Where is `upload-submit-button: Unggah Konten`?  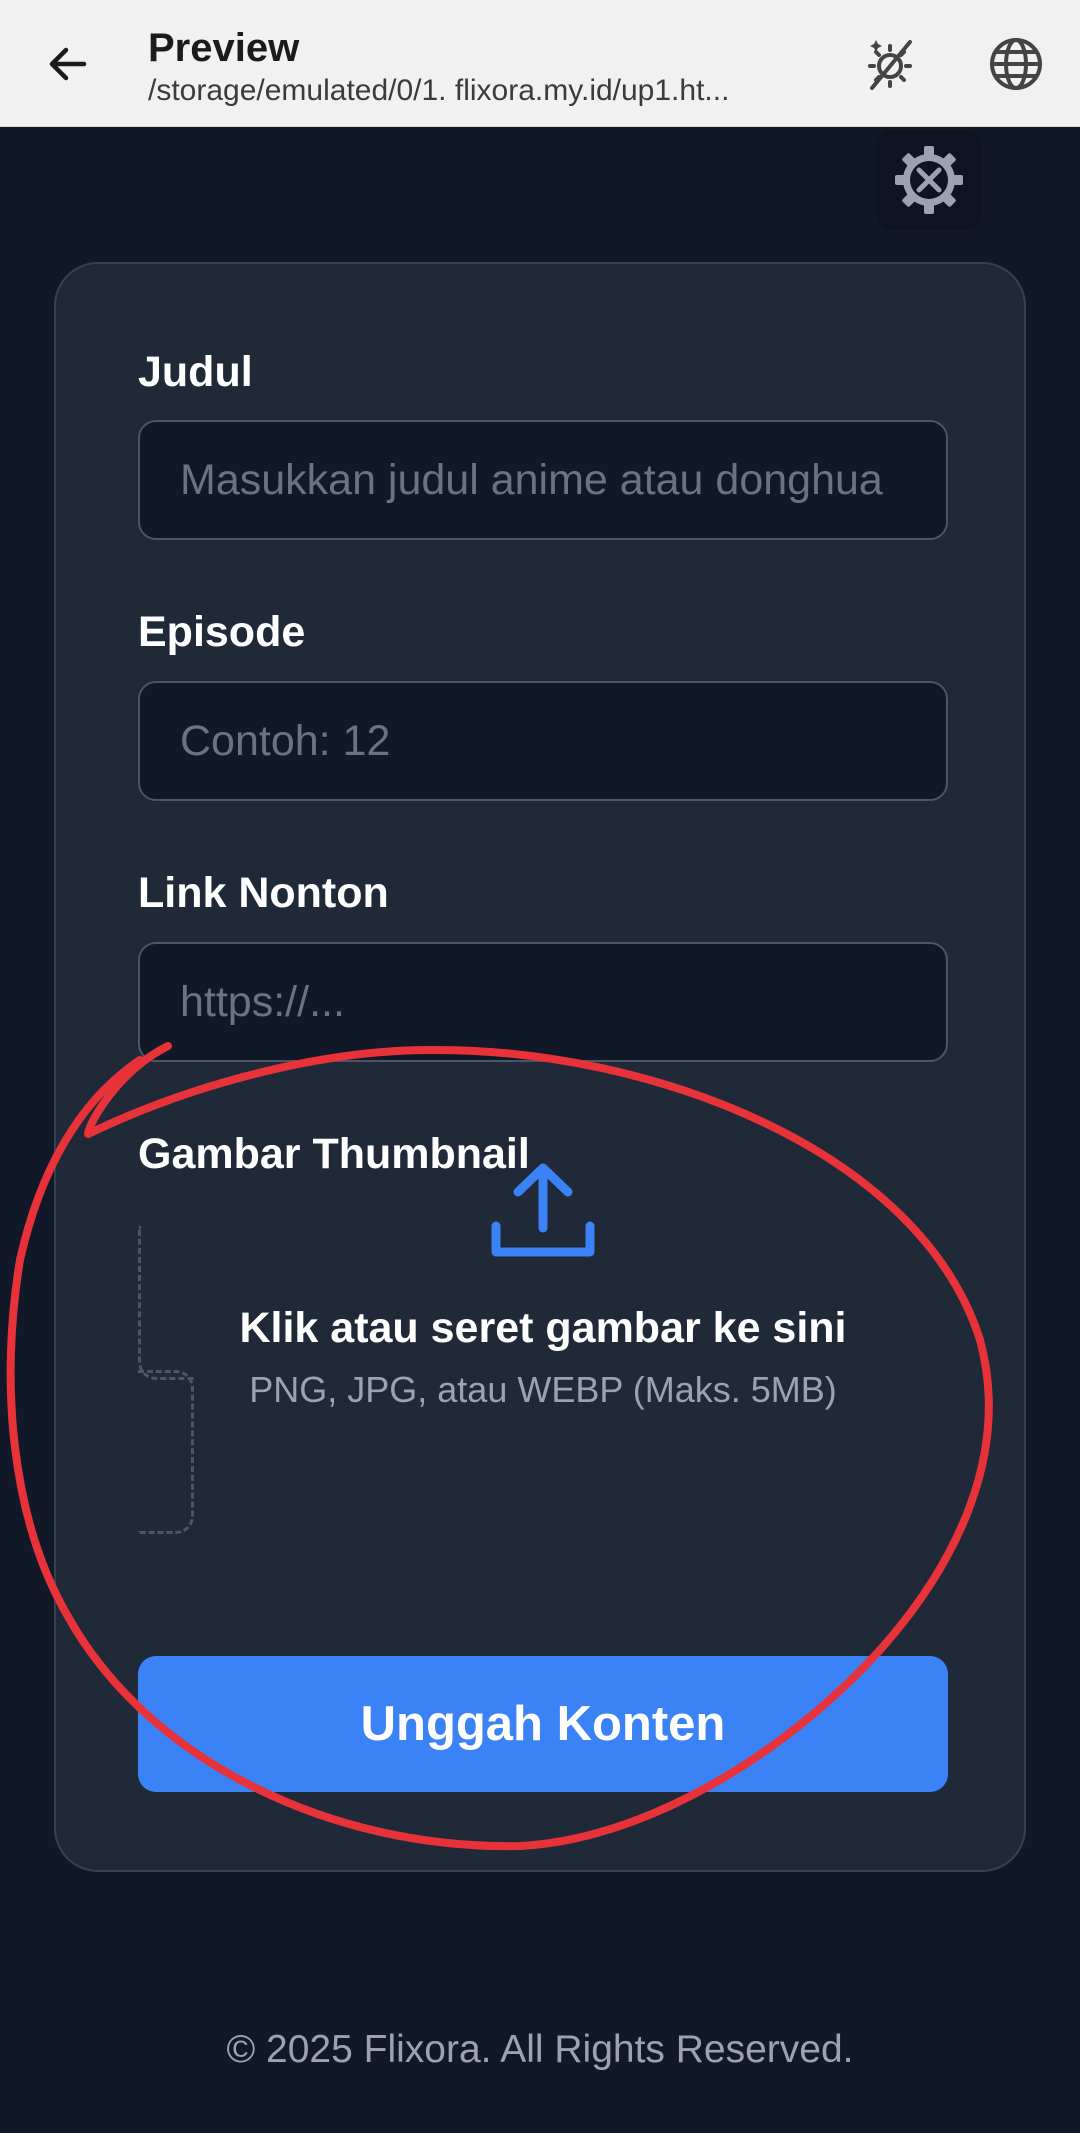
upload-submit-button: Unggah Konten is located at coordinates (543, 1724).